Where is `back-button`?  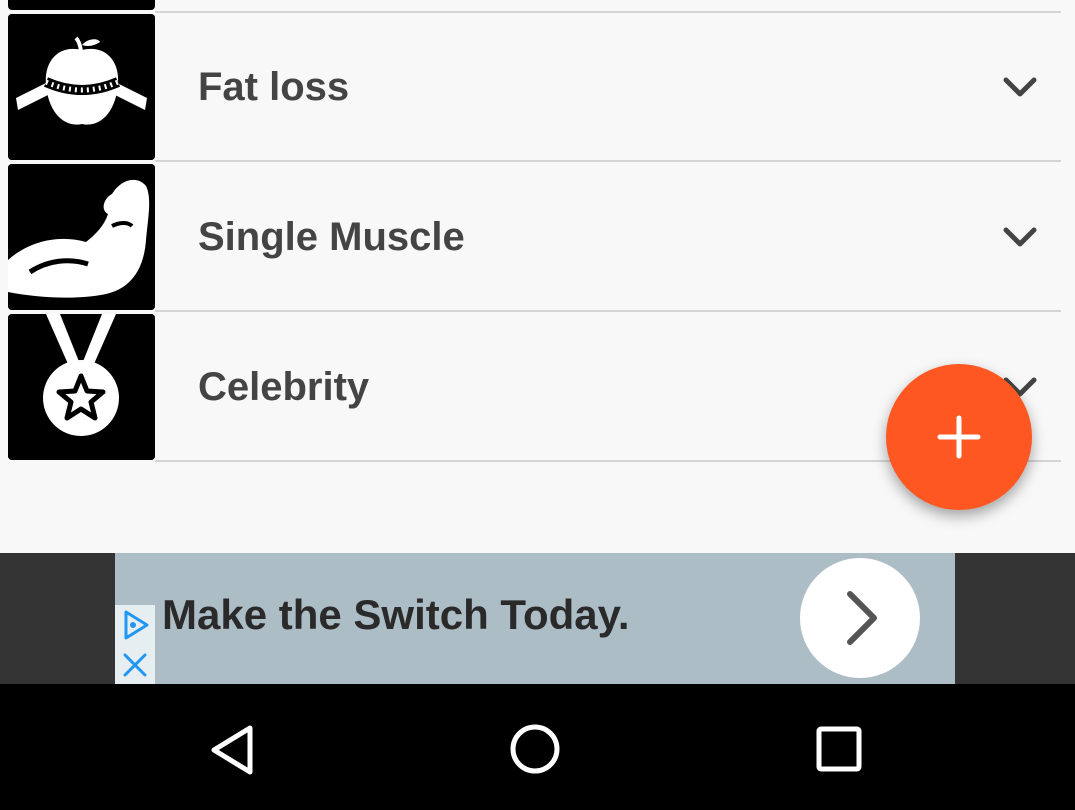 back-button is located at coordinates (233, 749).